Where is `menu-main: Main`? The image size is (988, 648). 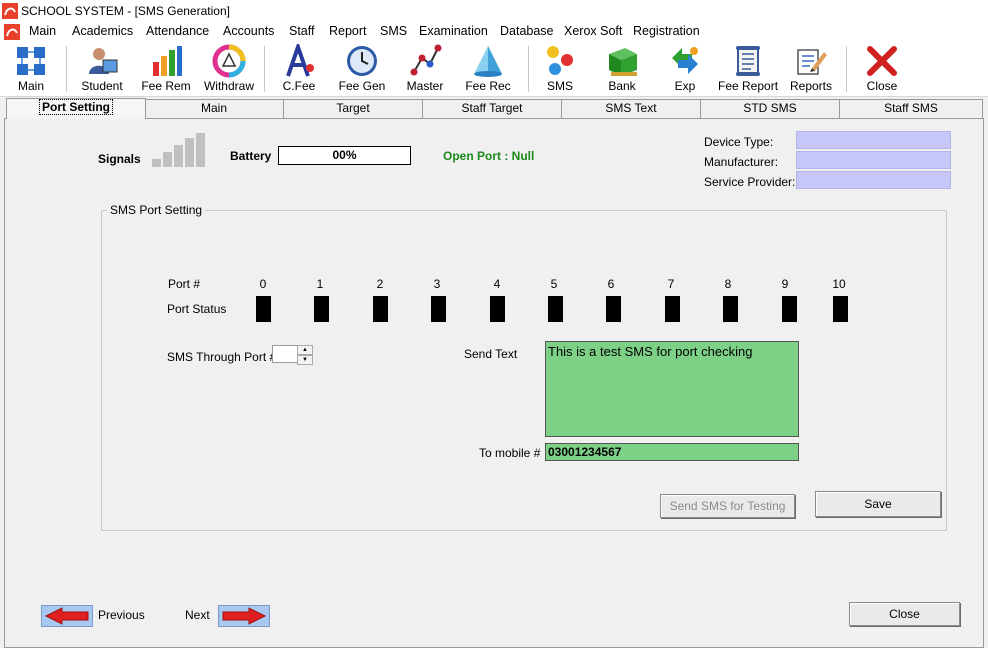
menu-main: Main is located at coordinates (42, 31).